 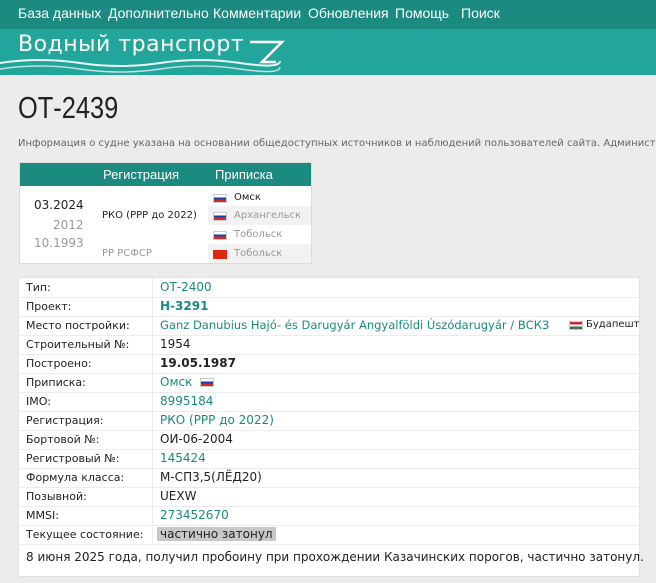 I want to click on detail-label: Регистрация:, so click(x=65, y=420).